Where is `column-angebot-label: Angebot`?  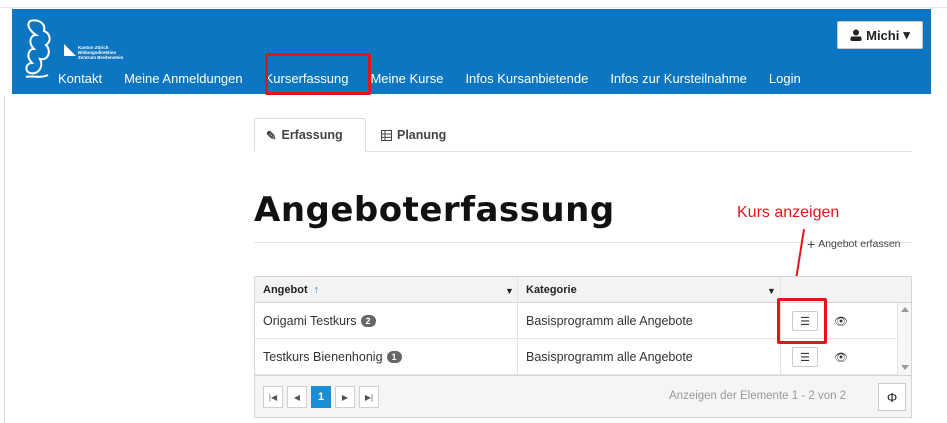 column-angebot-label: Angebot is located at coordinates (285, 290).